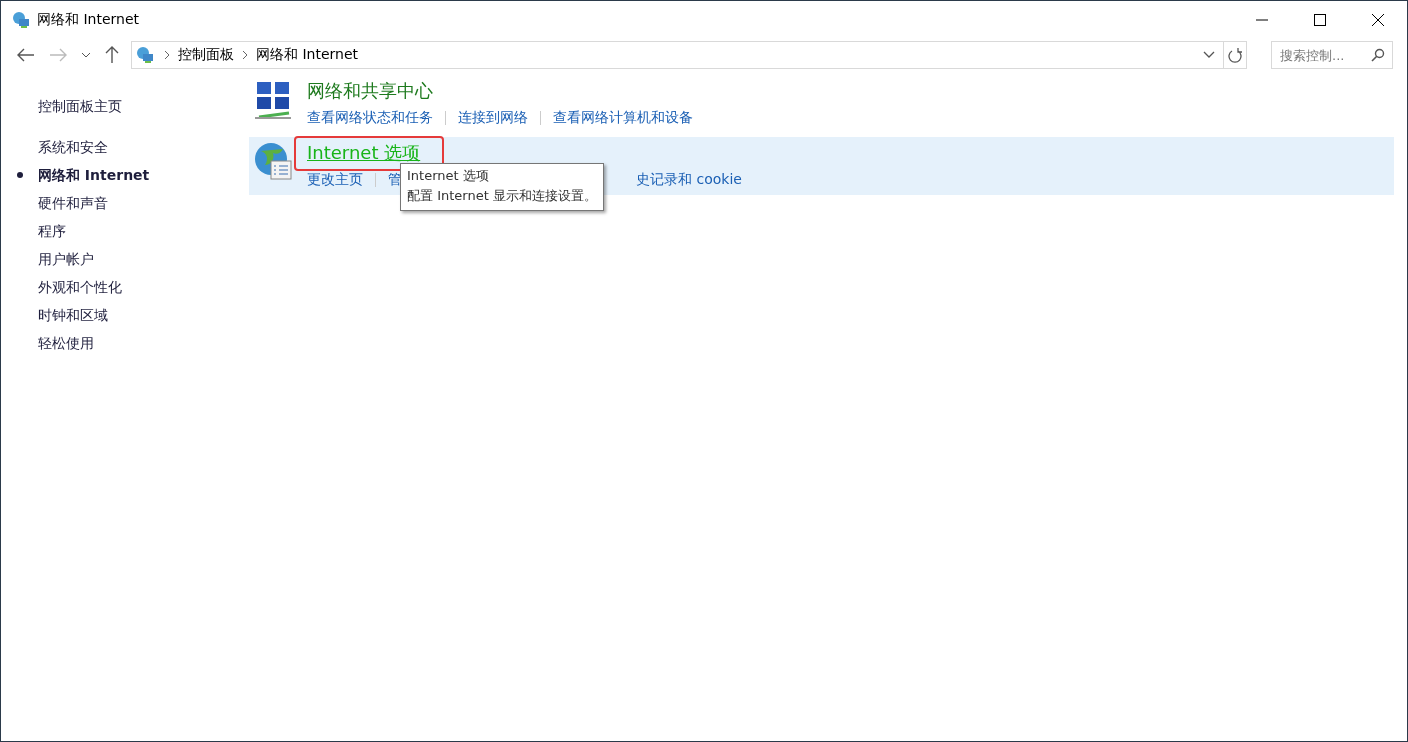 The image size is (1408, 742). I want to click on address-bar: 控制面板 网络和 Internet, so click(677, 55).